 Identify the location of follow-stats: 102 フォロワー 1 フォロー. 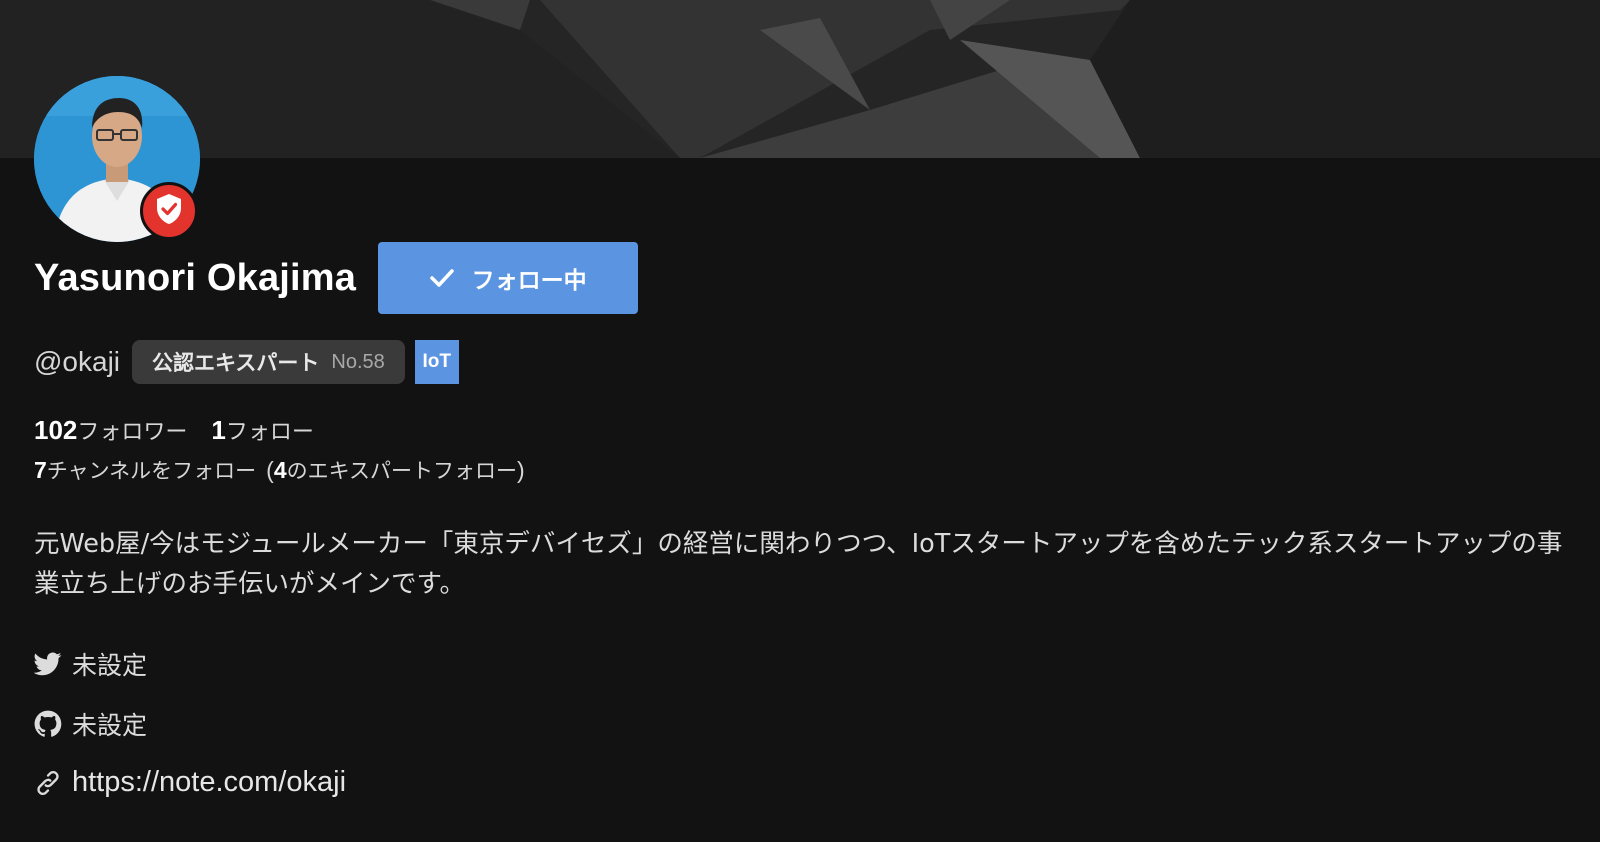
(174, 430).